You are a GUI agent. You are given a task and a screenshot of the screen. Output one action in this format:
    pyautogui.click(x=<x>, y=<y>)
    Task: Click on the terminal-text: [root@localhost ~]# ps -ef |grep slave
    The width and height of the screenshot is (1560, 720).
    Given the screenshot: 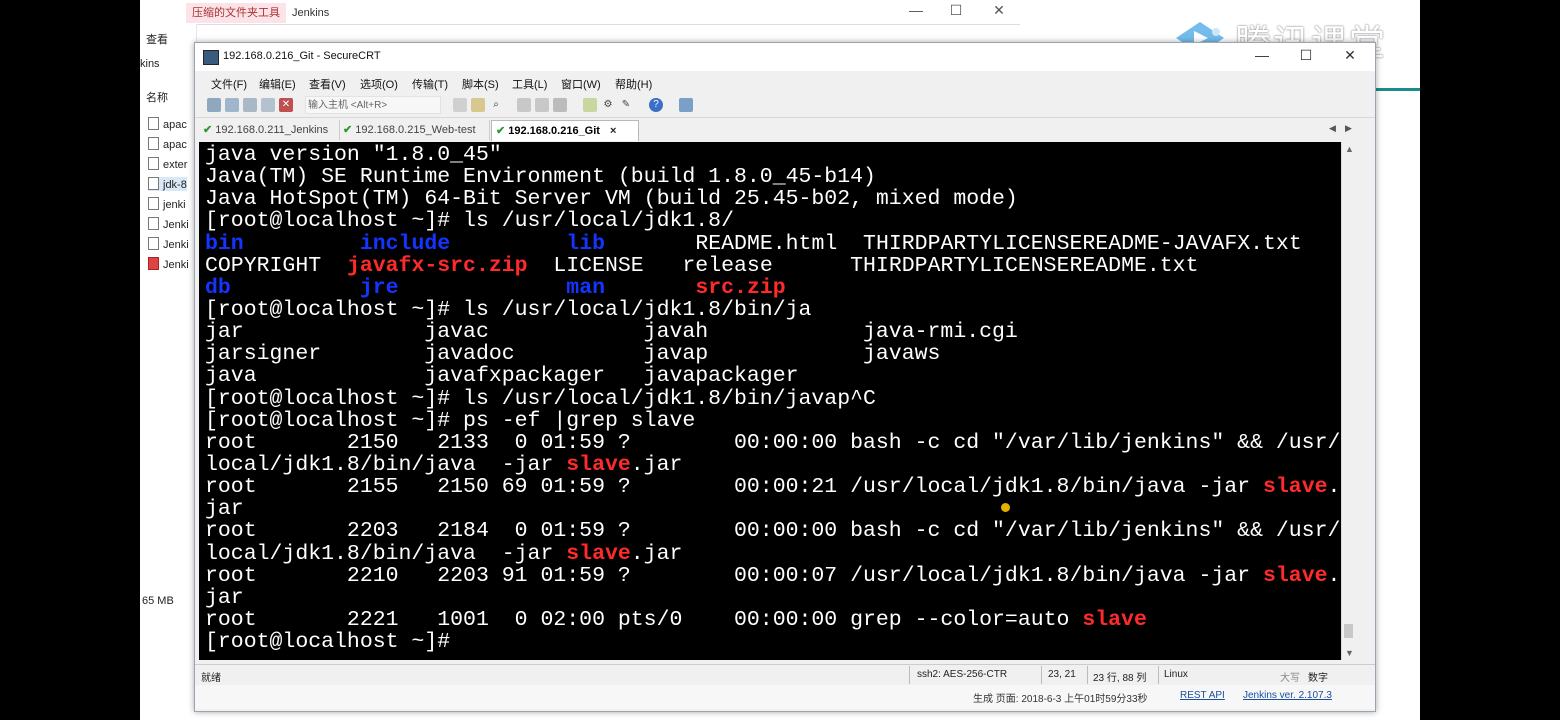 What is the action you would take?
    pyautogui.click(x=450, y=420)
    